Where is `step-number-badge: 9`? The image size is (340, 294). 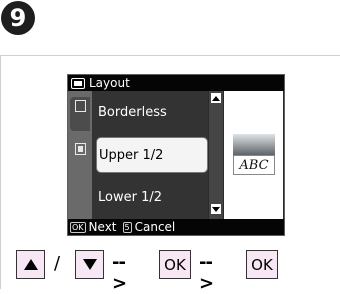
step-number-badge: 9 is located at coordinates (18, 18).